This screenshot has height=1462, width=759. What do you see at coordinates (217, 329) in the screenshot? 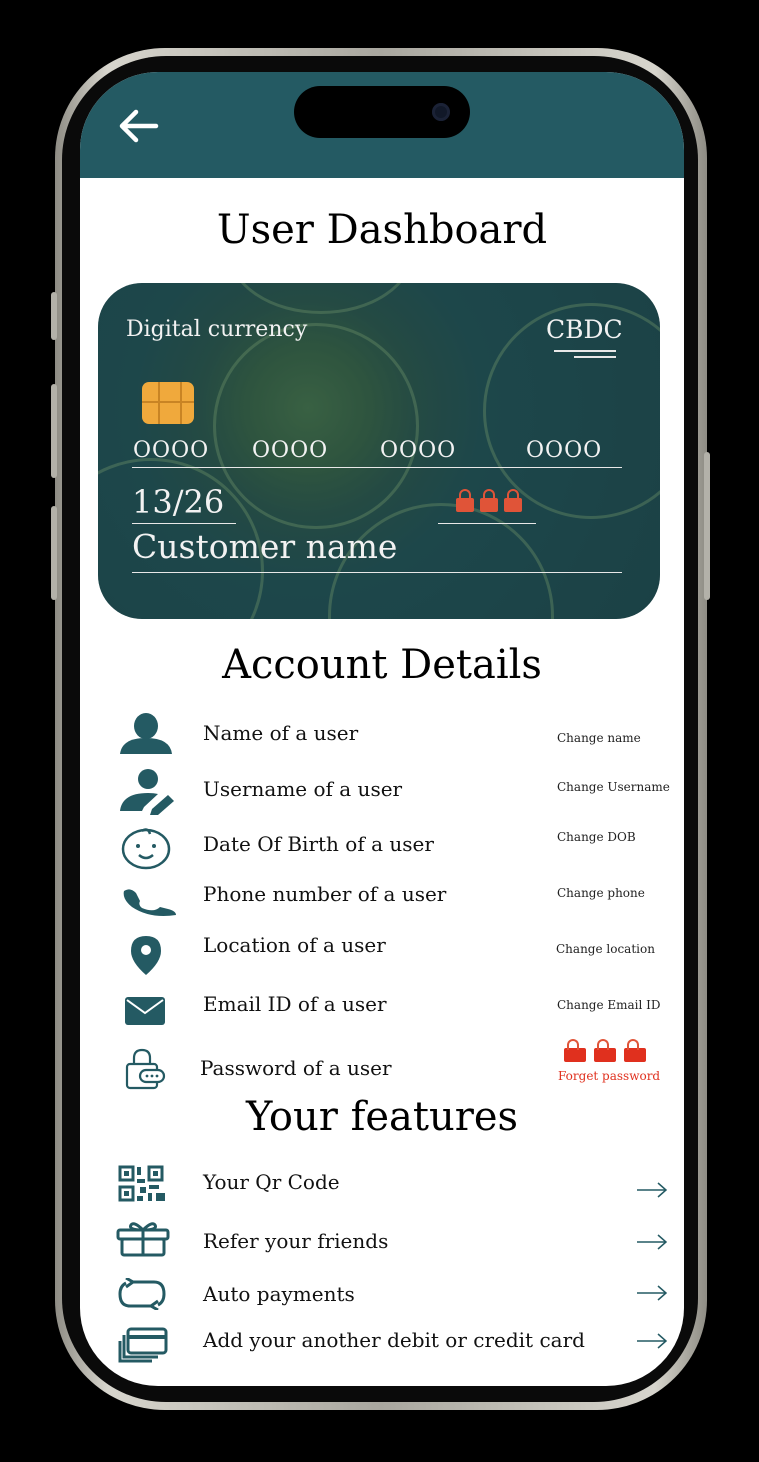
I see `card-brand: Digital currency` at bounding box center [217, 329].